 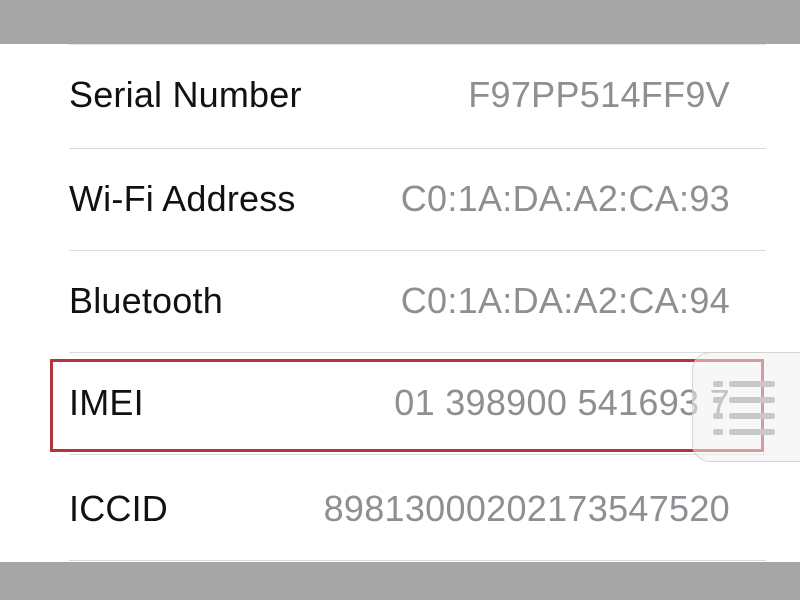 I want to click on assistive-touch-button, so click(x=746, y=407).